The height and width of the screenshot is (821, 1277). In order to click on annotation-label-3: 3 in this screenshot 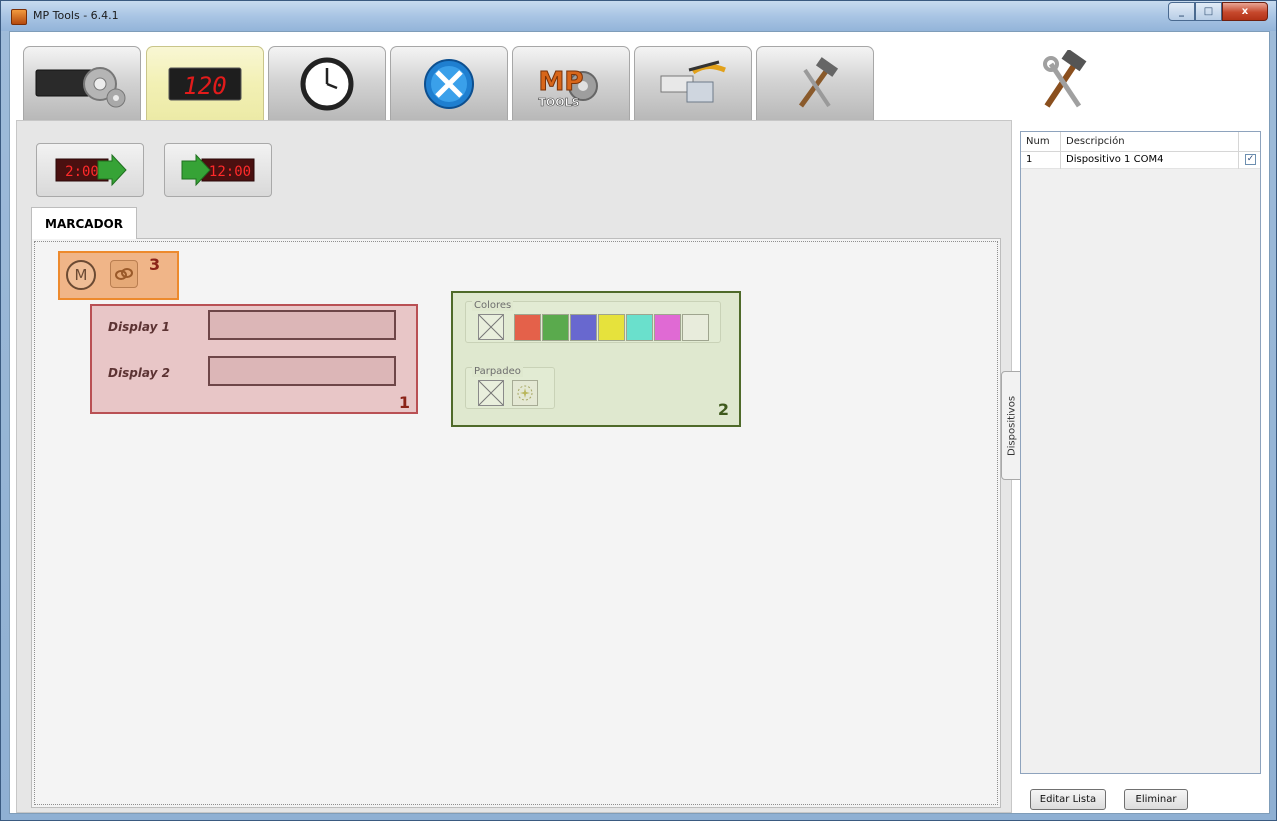, I will do `click(155, 264)`.